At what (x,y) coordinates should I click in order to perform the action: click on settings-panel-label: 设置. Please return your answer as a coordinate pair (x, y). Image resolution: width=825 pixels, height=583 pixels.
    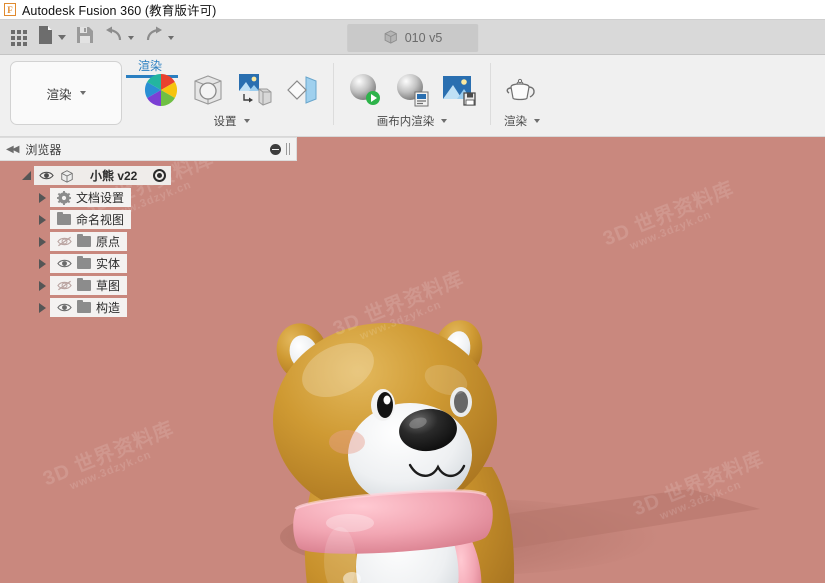
    Looking at the image, I should click on (232, 121).